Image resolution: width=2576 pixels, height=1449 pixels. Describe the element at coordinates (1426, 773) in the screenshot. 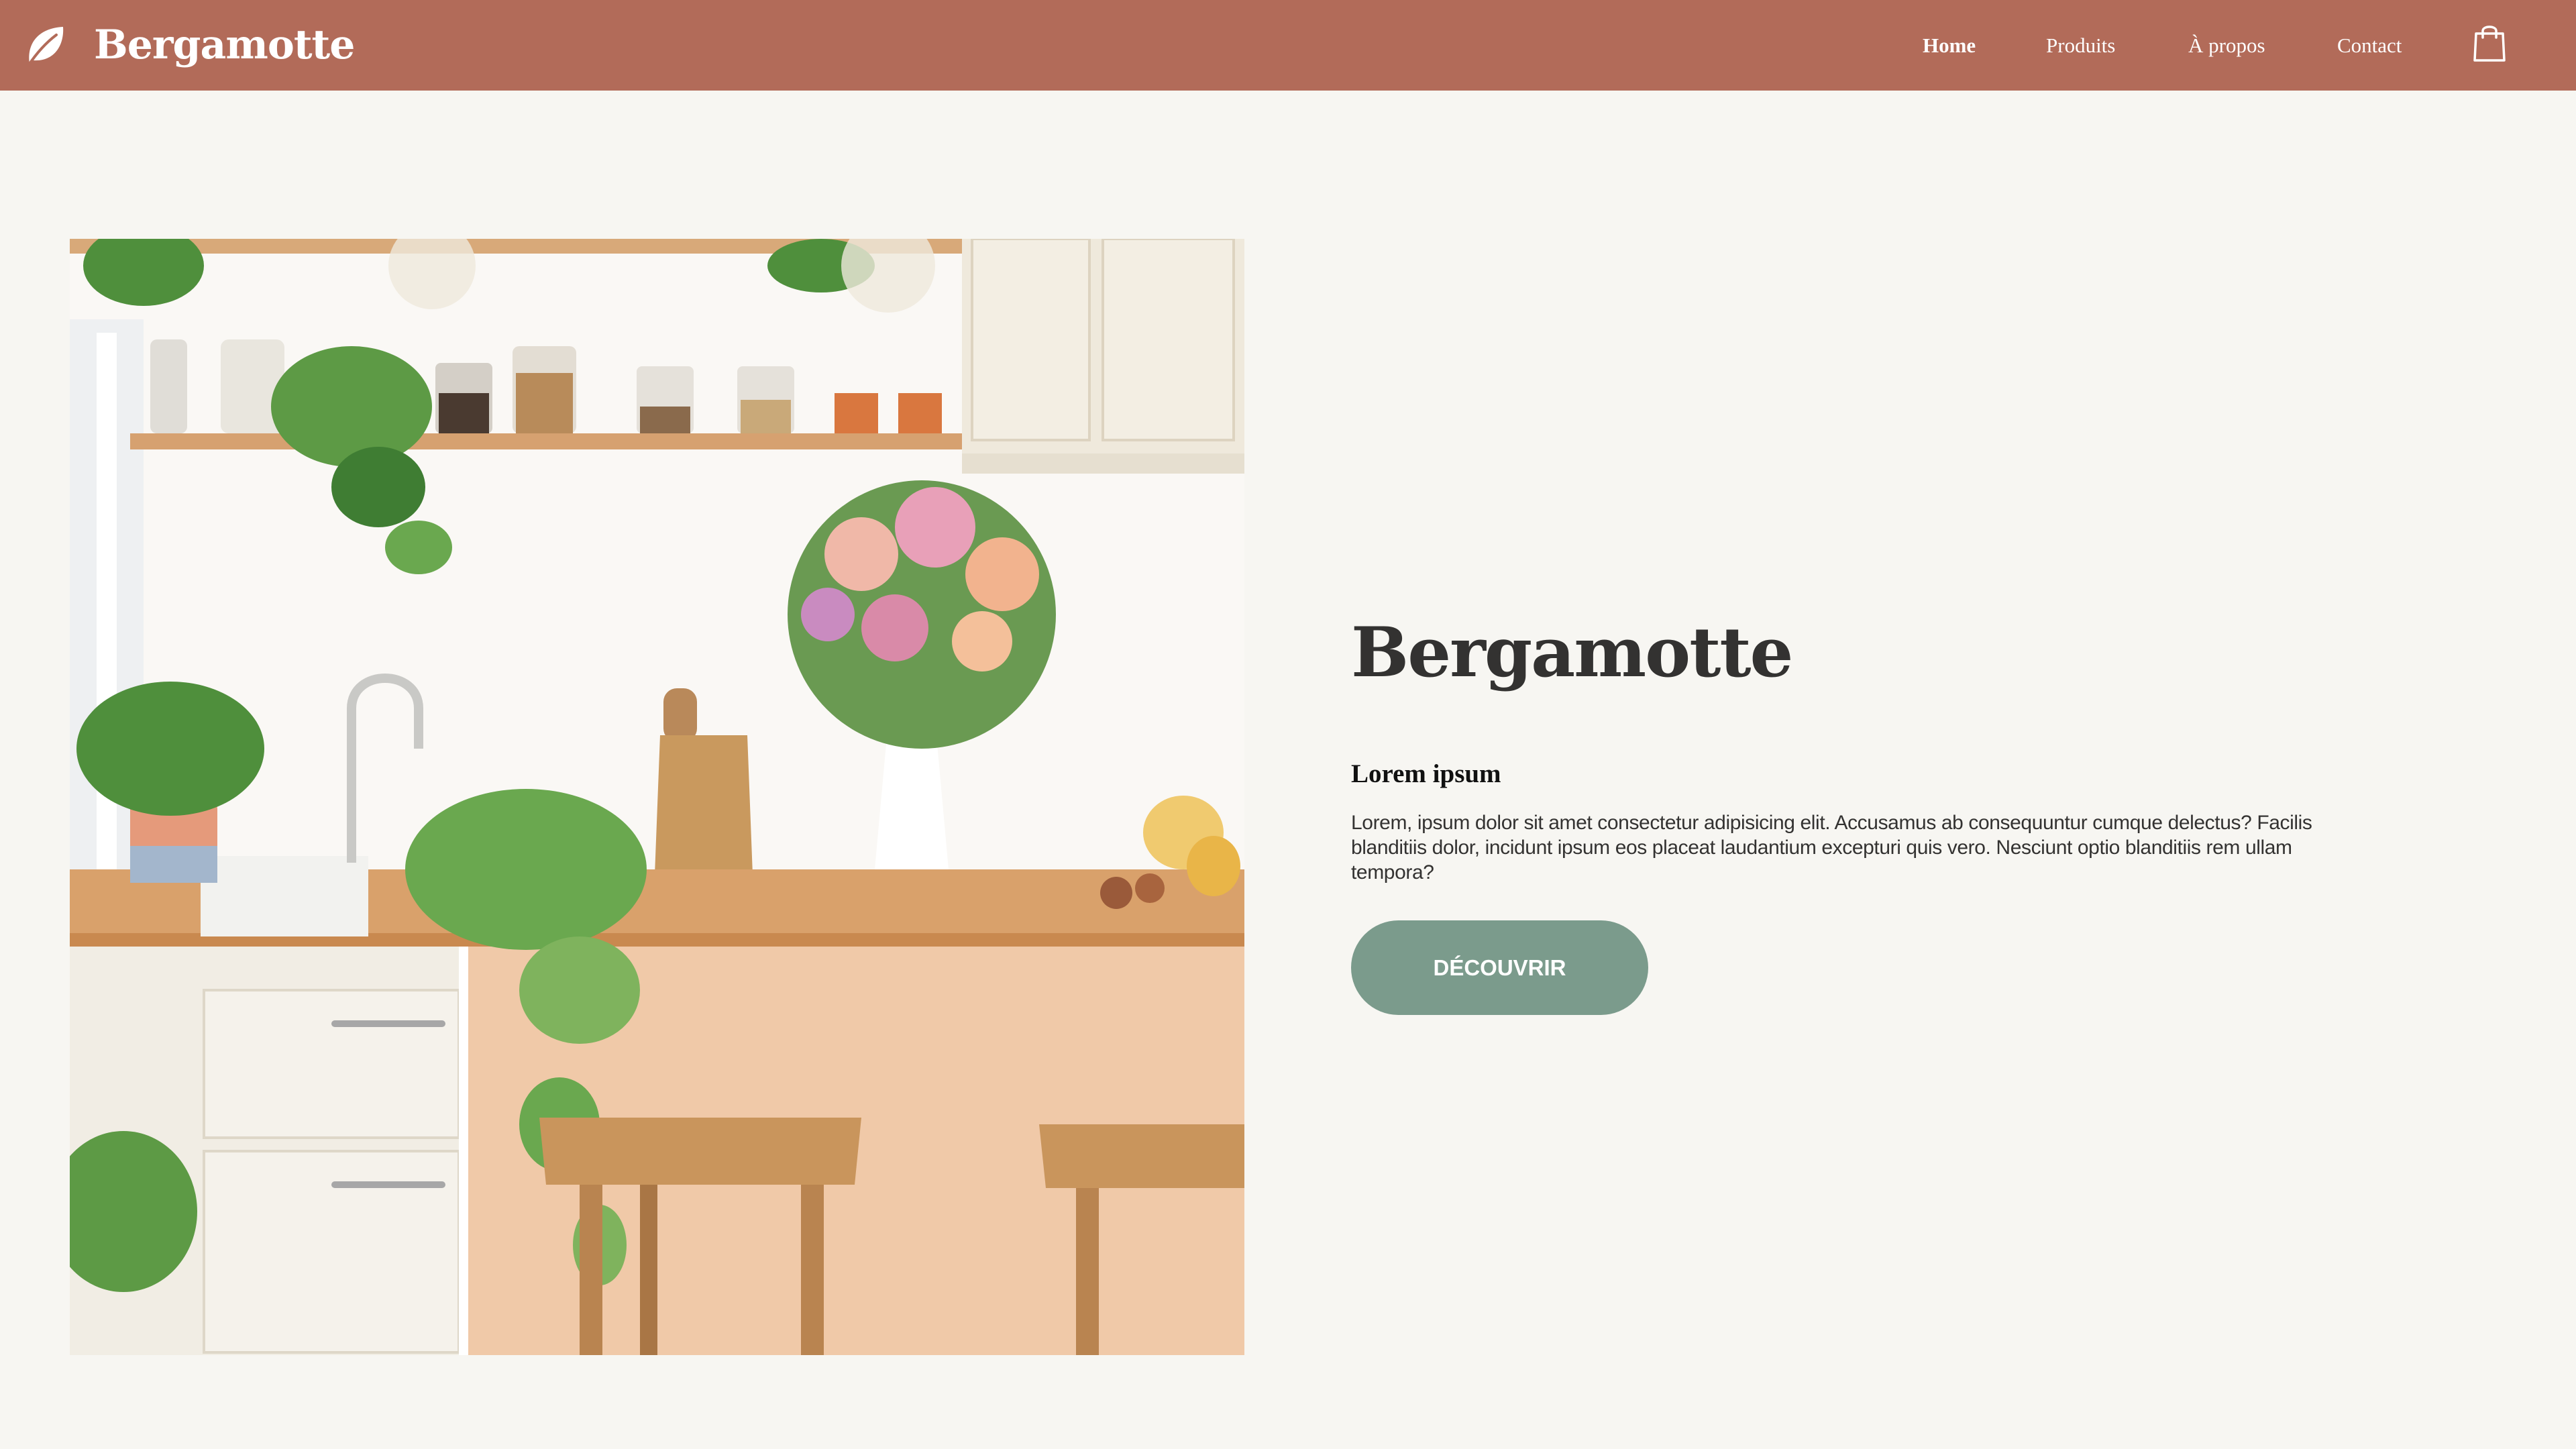

I see `hero-subtitle: Lorem ipsum` at that location.